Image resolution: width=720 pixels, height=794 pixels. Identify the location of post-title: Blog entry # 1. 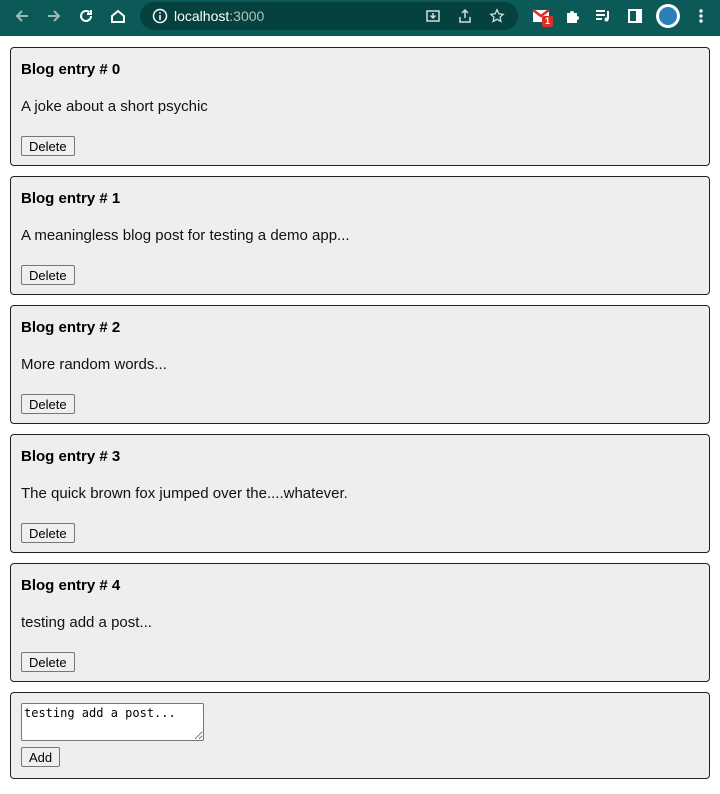
(71, 198).